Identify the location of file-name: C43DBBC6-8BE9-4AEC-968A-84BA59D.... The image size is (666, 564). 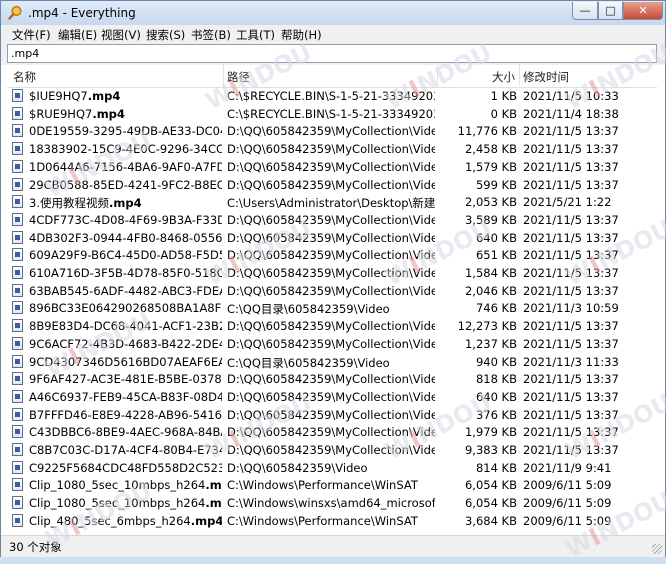
(125, 432).